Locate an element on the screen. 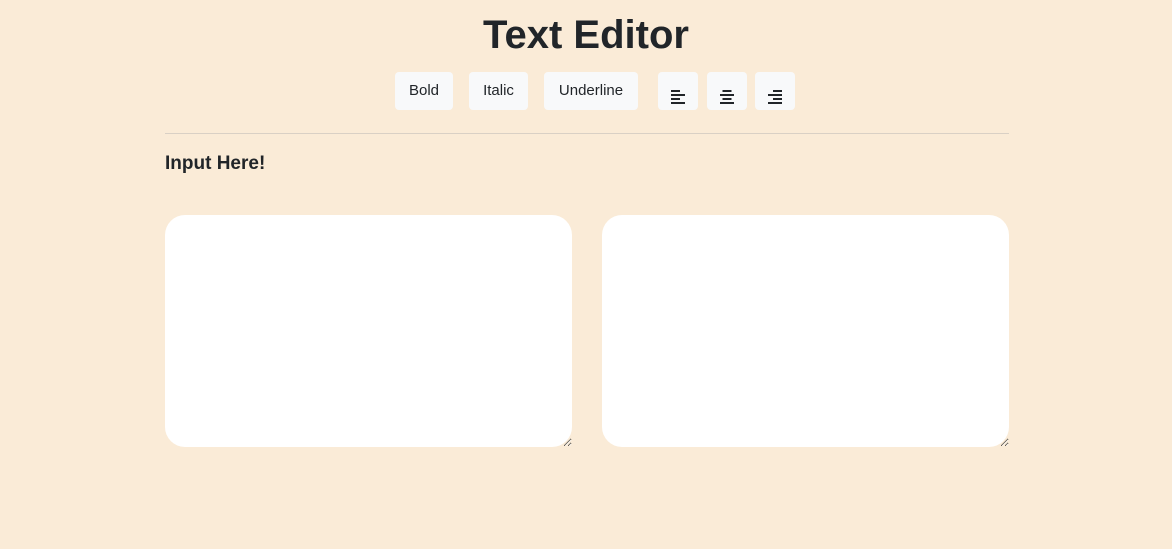 The width and height of the screenshot is (1172, 549). output-textarea is located at coordinates (805, 331).